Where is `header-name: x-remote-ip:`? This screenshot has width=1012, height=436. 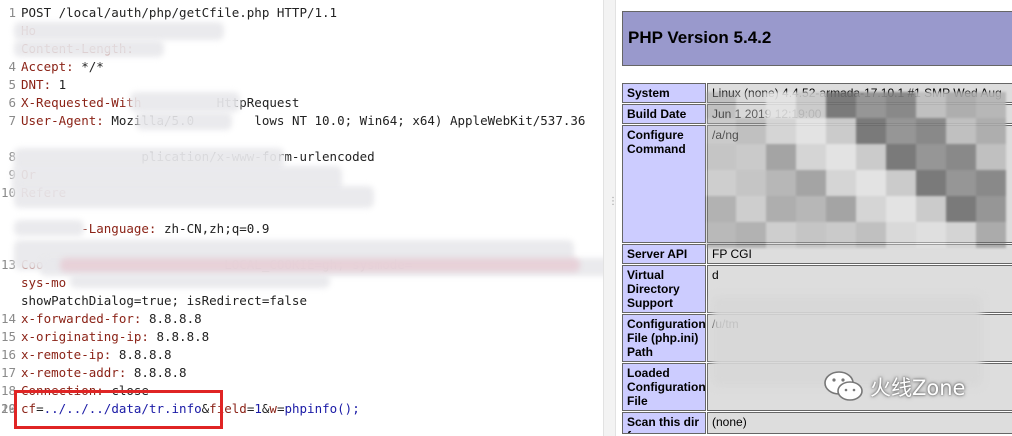
header-name: x-remote-ip: is located at coordinates (66, 354).